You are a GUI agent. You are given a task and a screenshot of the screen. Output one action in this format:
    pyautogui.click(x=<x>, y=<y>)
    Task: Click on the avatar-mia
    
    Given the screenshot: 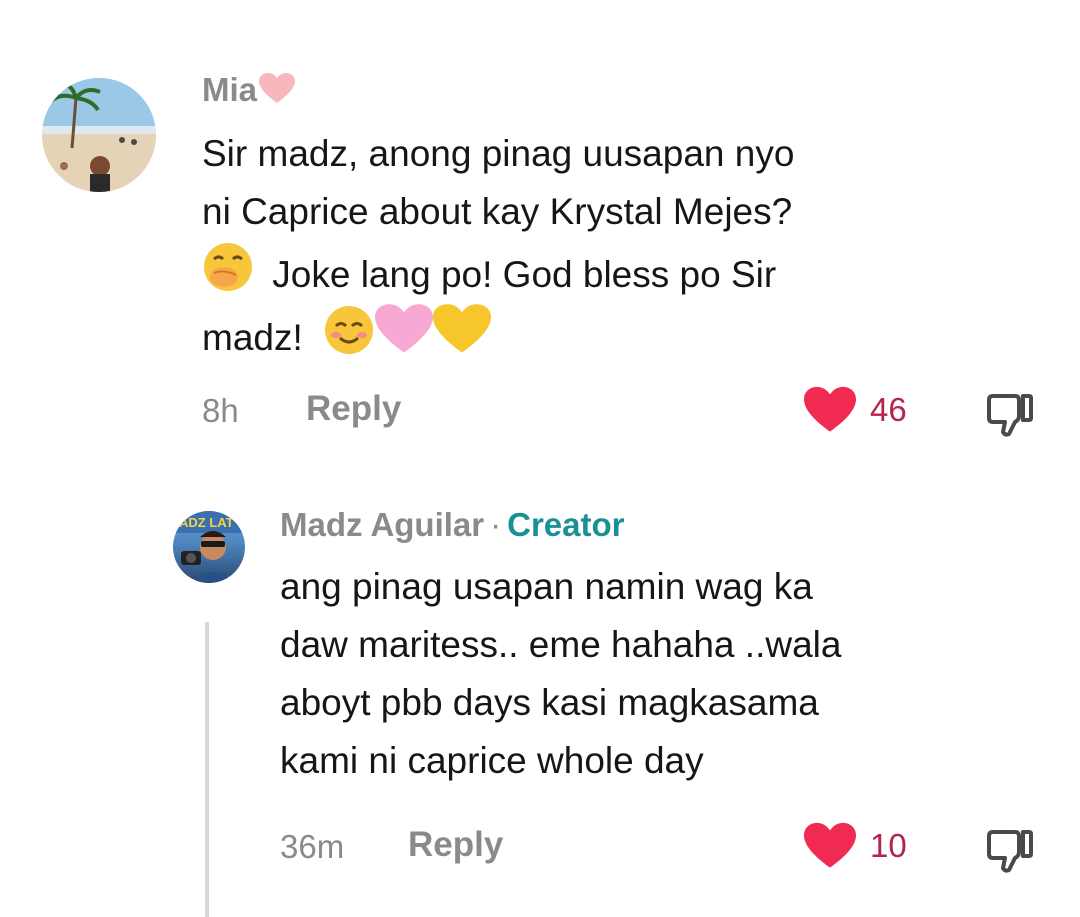 What is the action you would take?
    pyautogui.click(x=99, y=135)
    